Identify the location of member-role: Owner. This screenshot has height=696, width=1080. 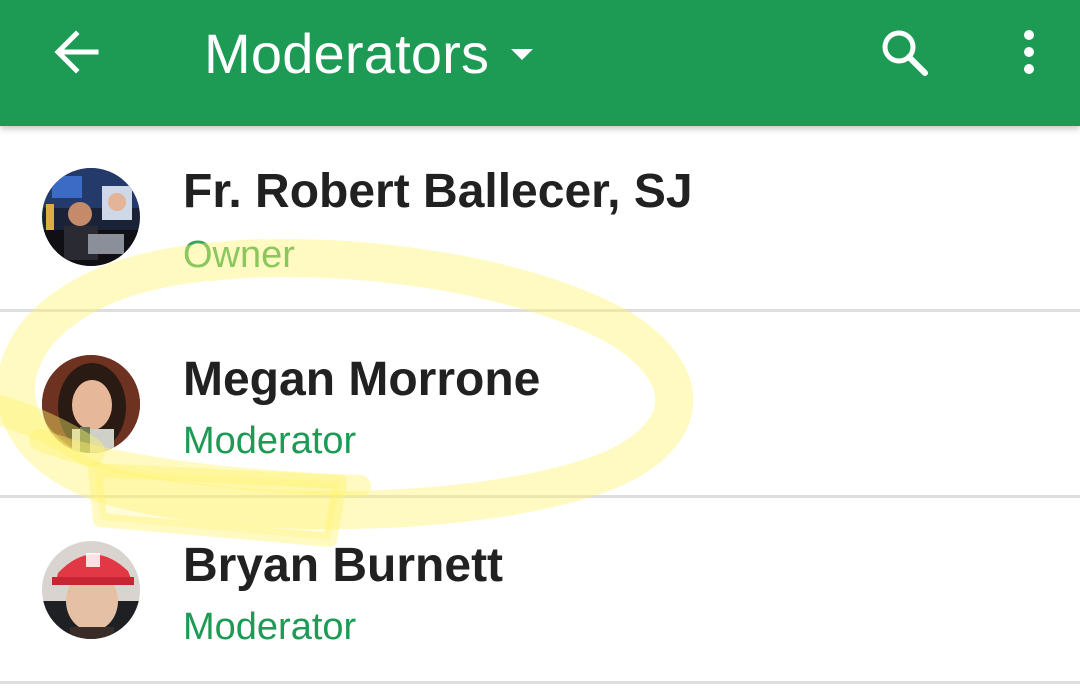
(239, 255).